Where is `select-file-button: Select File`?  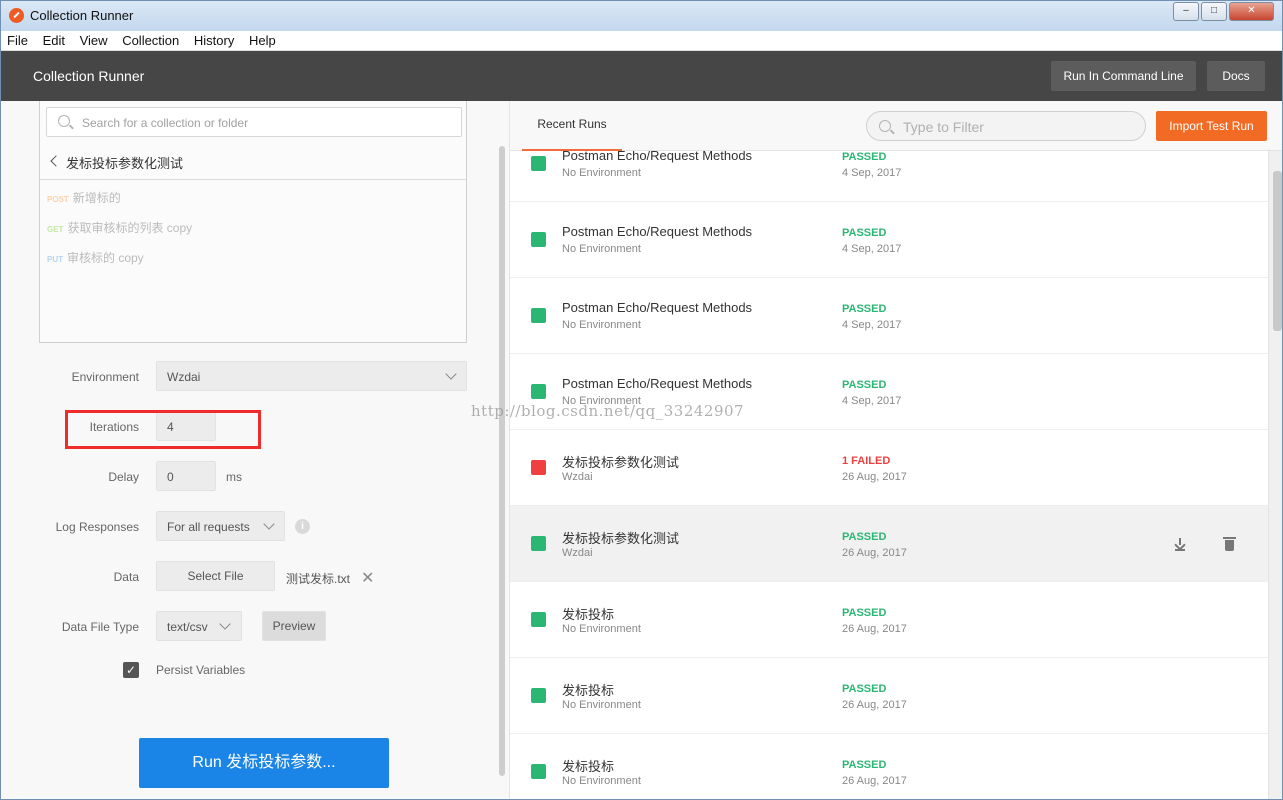 select-file-button: Select File is located at coordinates (215, 576).